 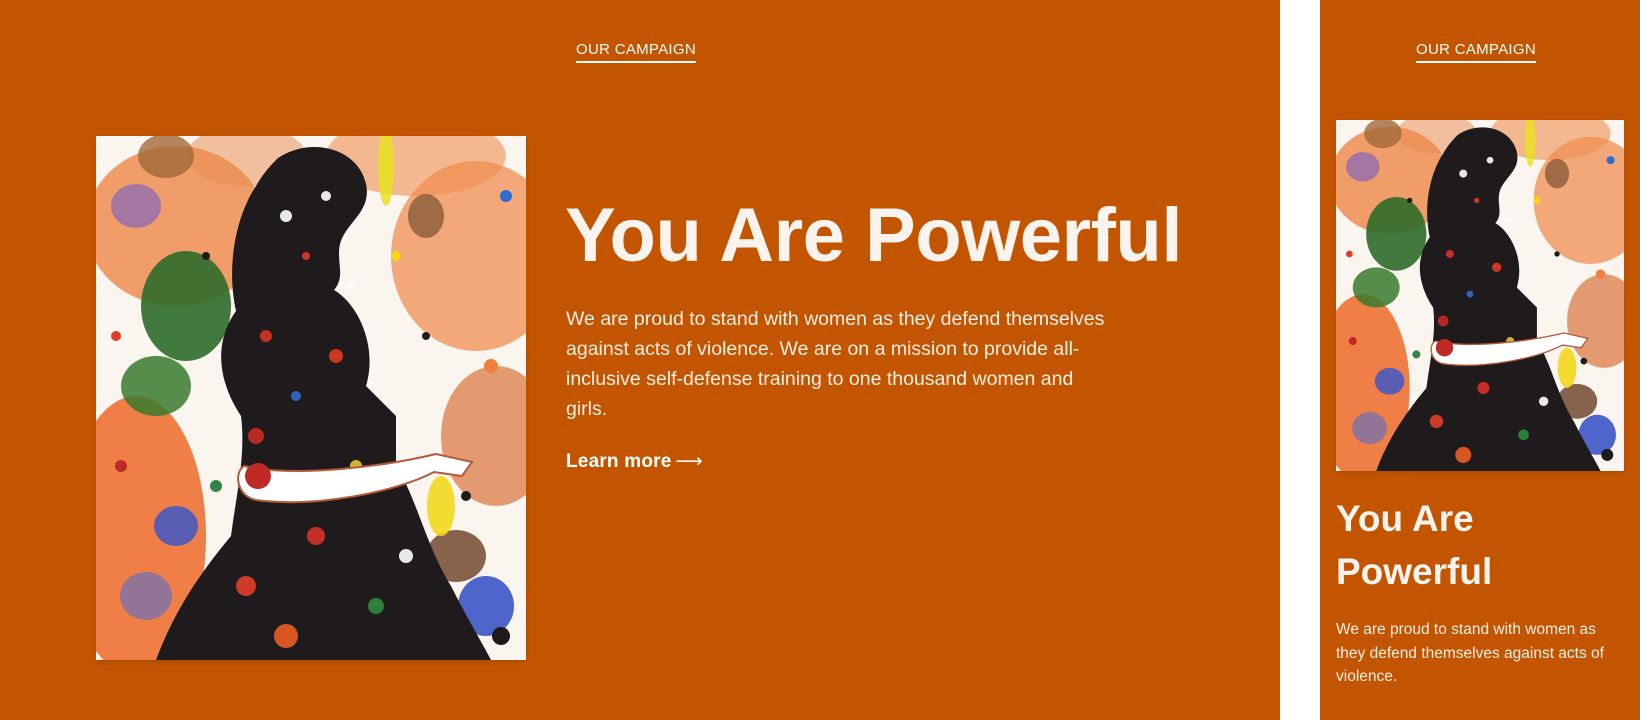 I want to click on campaign-artwork-mobile, so click(x=1480, y=295).